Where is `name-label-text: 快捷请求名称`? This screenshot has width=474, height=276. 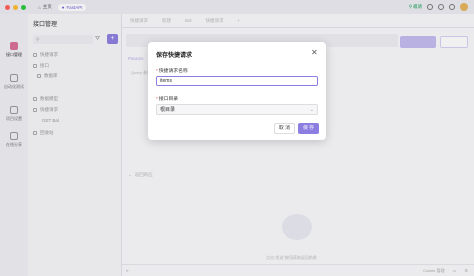
name-label-text: 快捷请求名称 is located at coordinates (173, 71).